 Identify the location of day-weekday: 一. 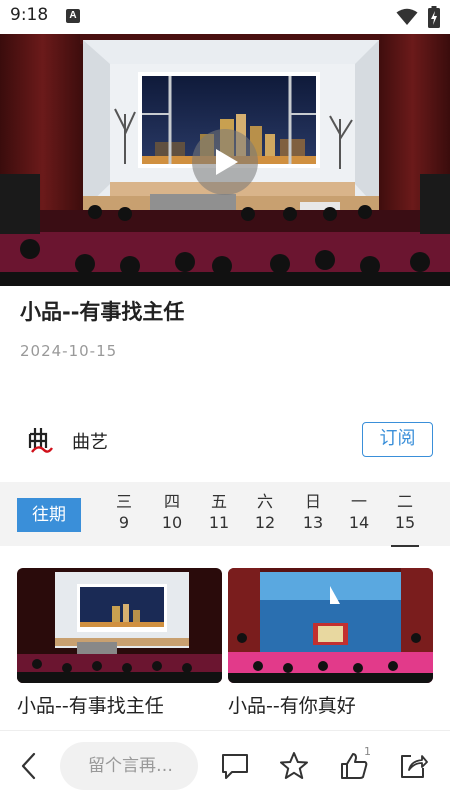
(358, 501).